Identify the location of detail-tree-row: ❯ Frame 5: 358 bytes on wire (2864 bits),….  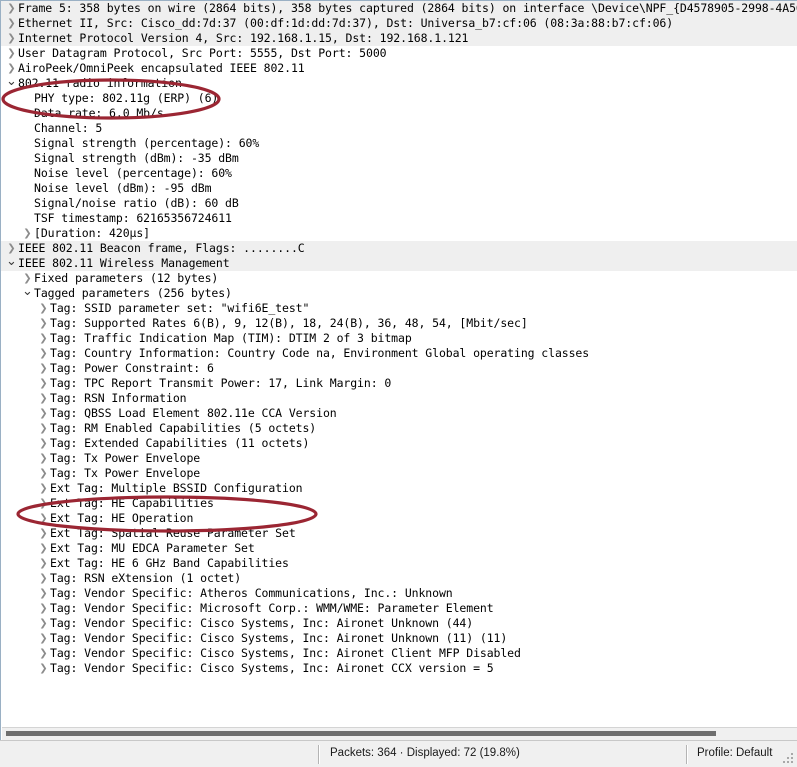
(399, 8).